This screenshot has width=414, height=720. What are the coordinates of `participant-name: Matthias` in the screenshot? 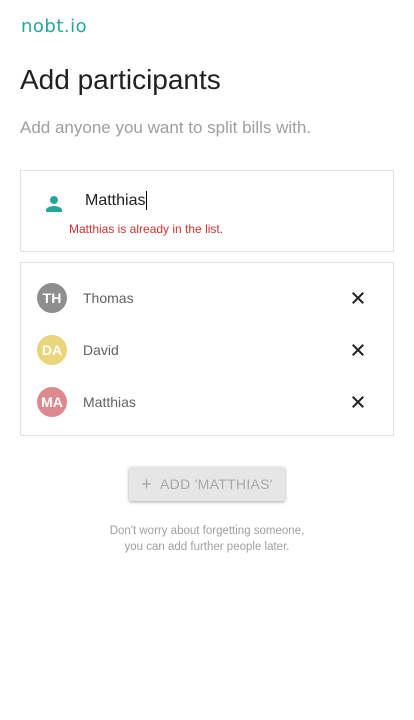 It's located at (109, 402).